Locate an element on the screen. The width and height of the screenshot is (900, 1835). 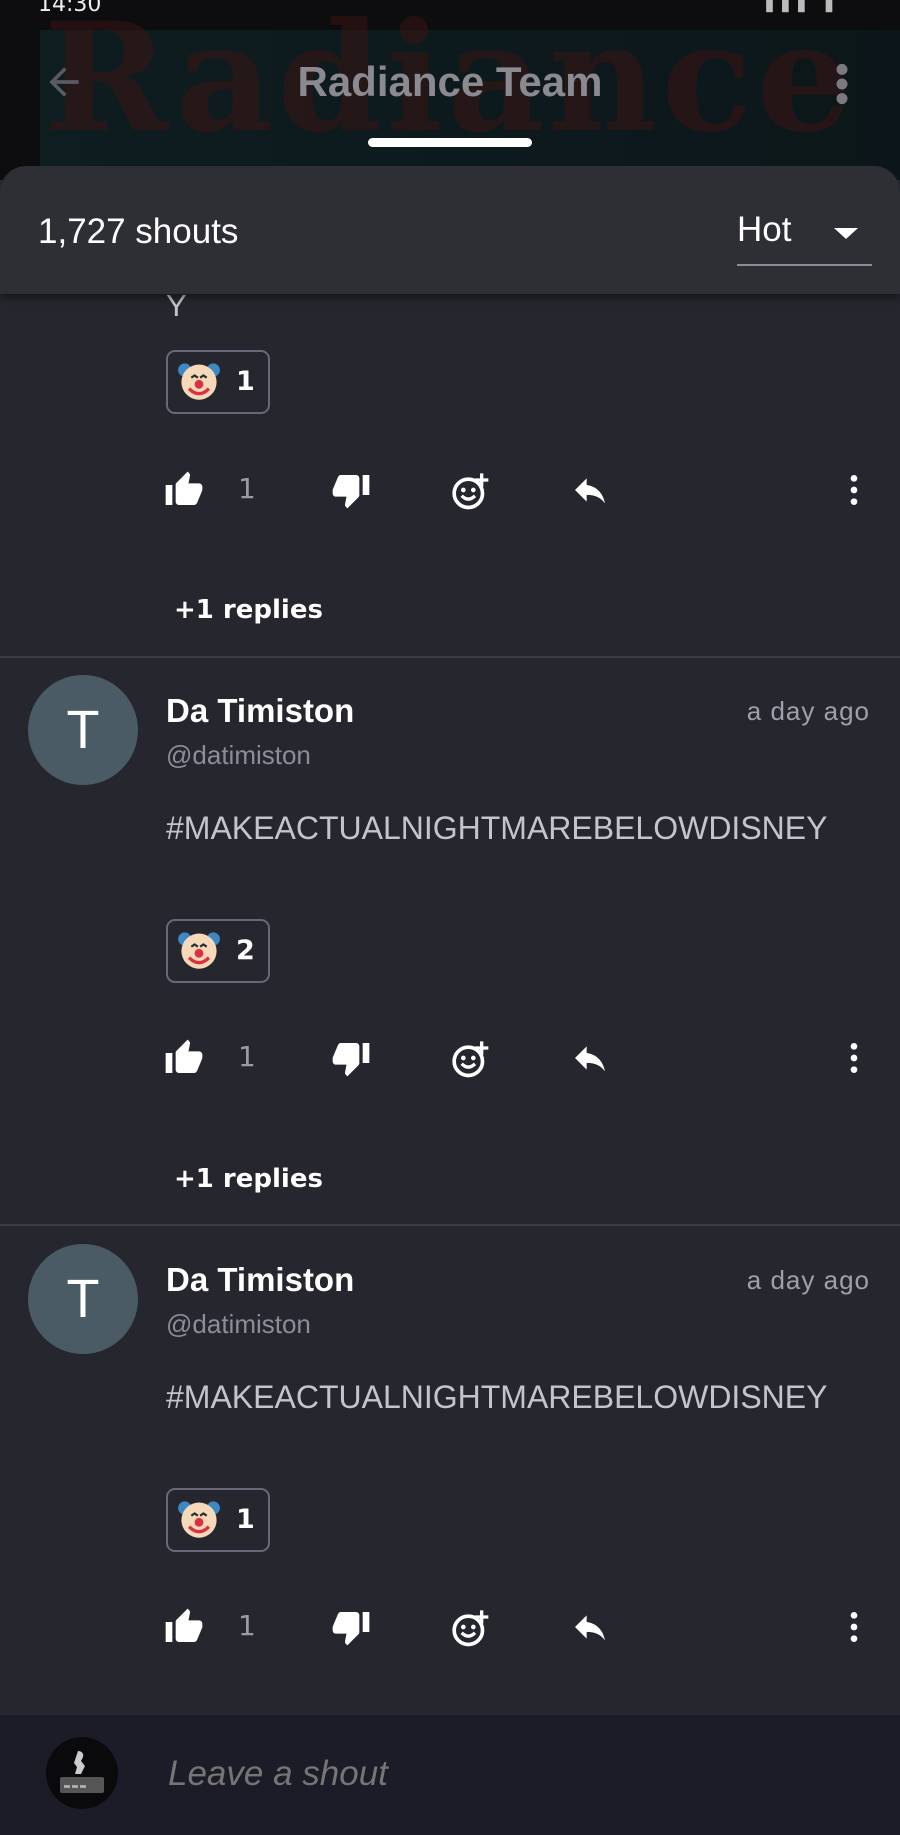
reaction-count: 2 is located at coordinates (245, 950).